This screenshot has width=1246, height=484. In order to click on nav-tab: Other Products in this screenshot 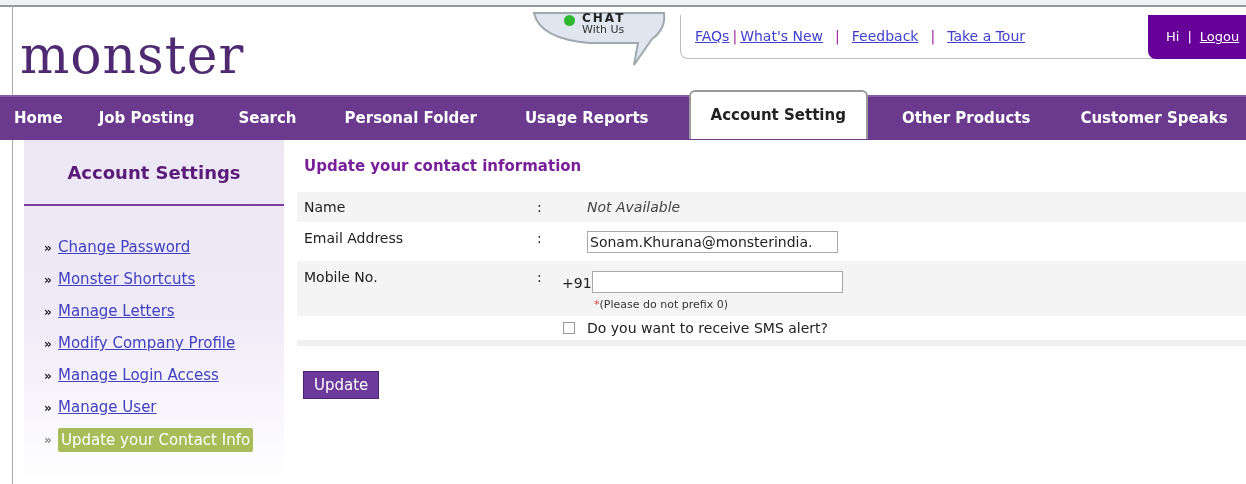, I will do `click(991, 118)`.